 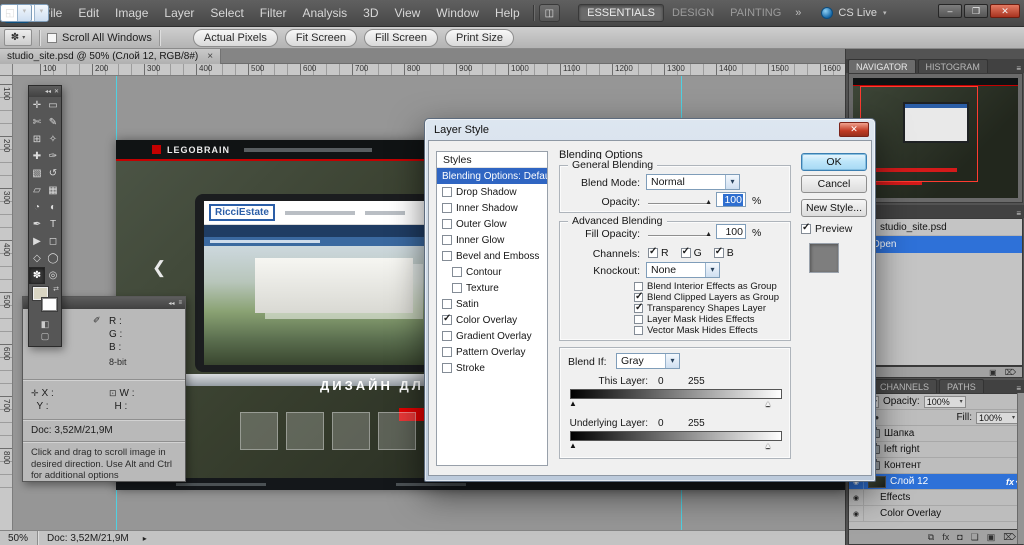 I want to click on opacity-field: 100, so click(x=731, y=199).